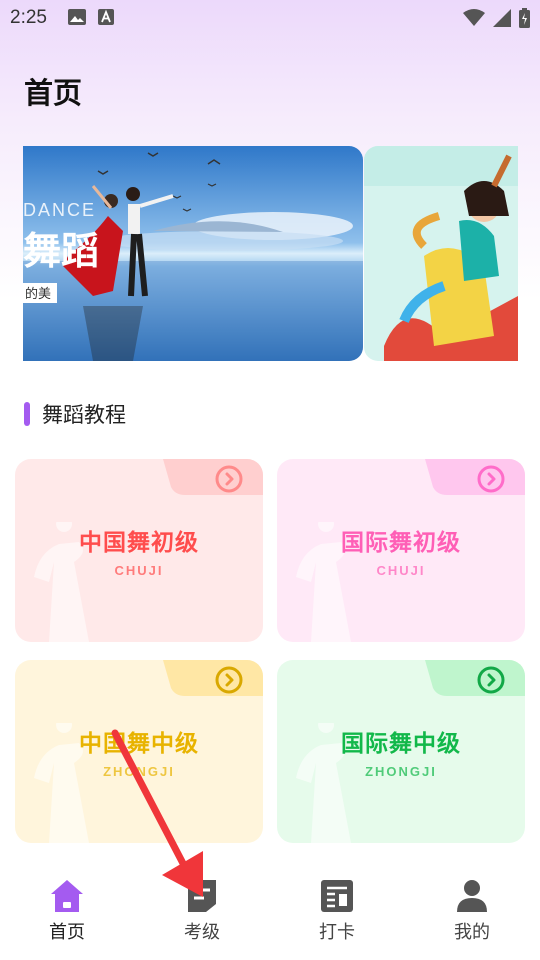  What do you see at coordinates (67, 932) in the screenshot?
I see `tab-label: 首页` at bounding box center [67, 932].